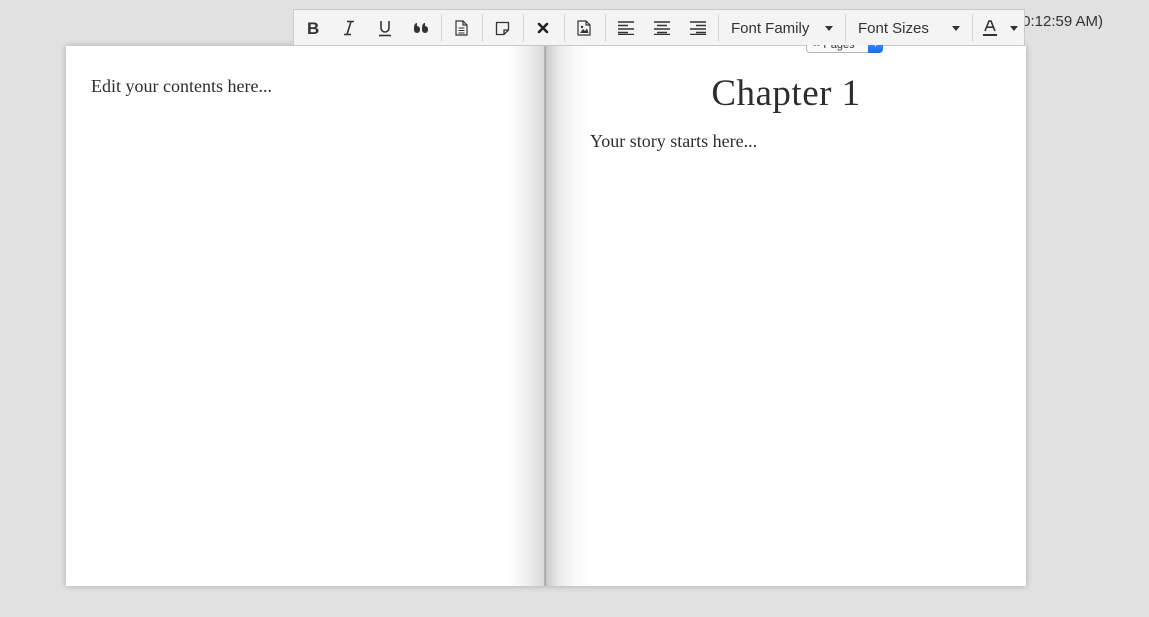 This screenshot has width=1149, height=617. I want to click on font-sizes-dropdown: Font Sizes, so click(913, 28).